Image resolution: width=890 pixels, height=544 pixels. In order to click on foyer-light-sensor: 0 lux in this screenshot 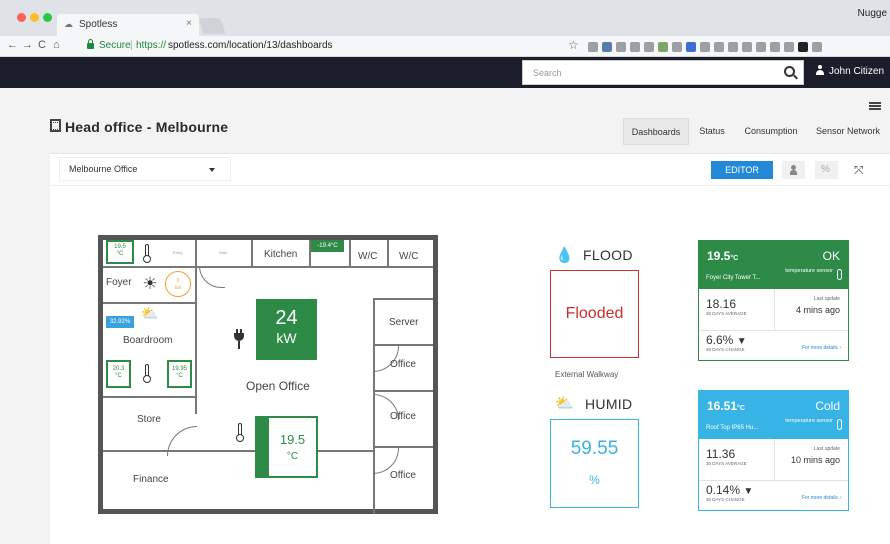, I will do `click(178, 284)`.